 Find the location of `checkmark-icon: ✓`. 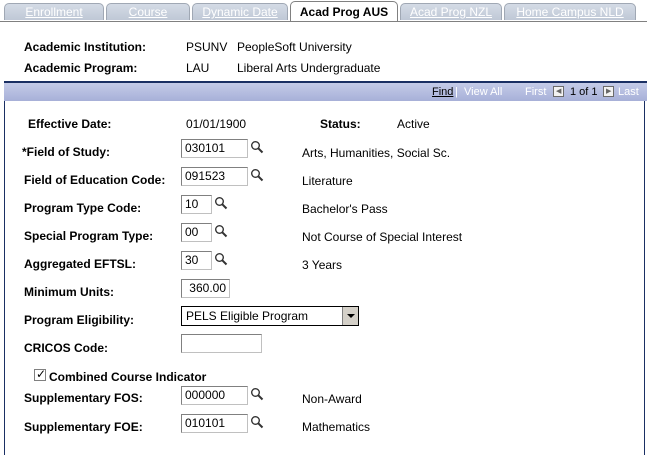

checkmark-icon: ✓ is located at coordinates (41, 374).